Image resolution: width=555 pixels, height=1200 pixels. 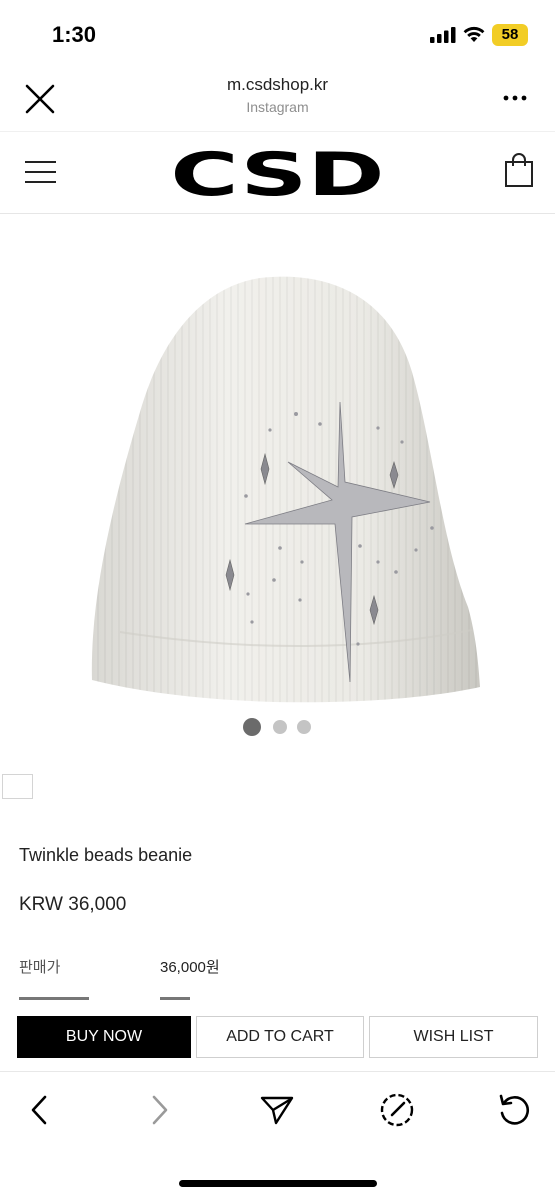 I want to click on menu-icon, so click(x=40, y=172).